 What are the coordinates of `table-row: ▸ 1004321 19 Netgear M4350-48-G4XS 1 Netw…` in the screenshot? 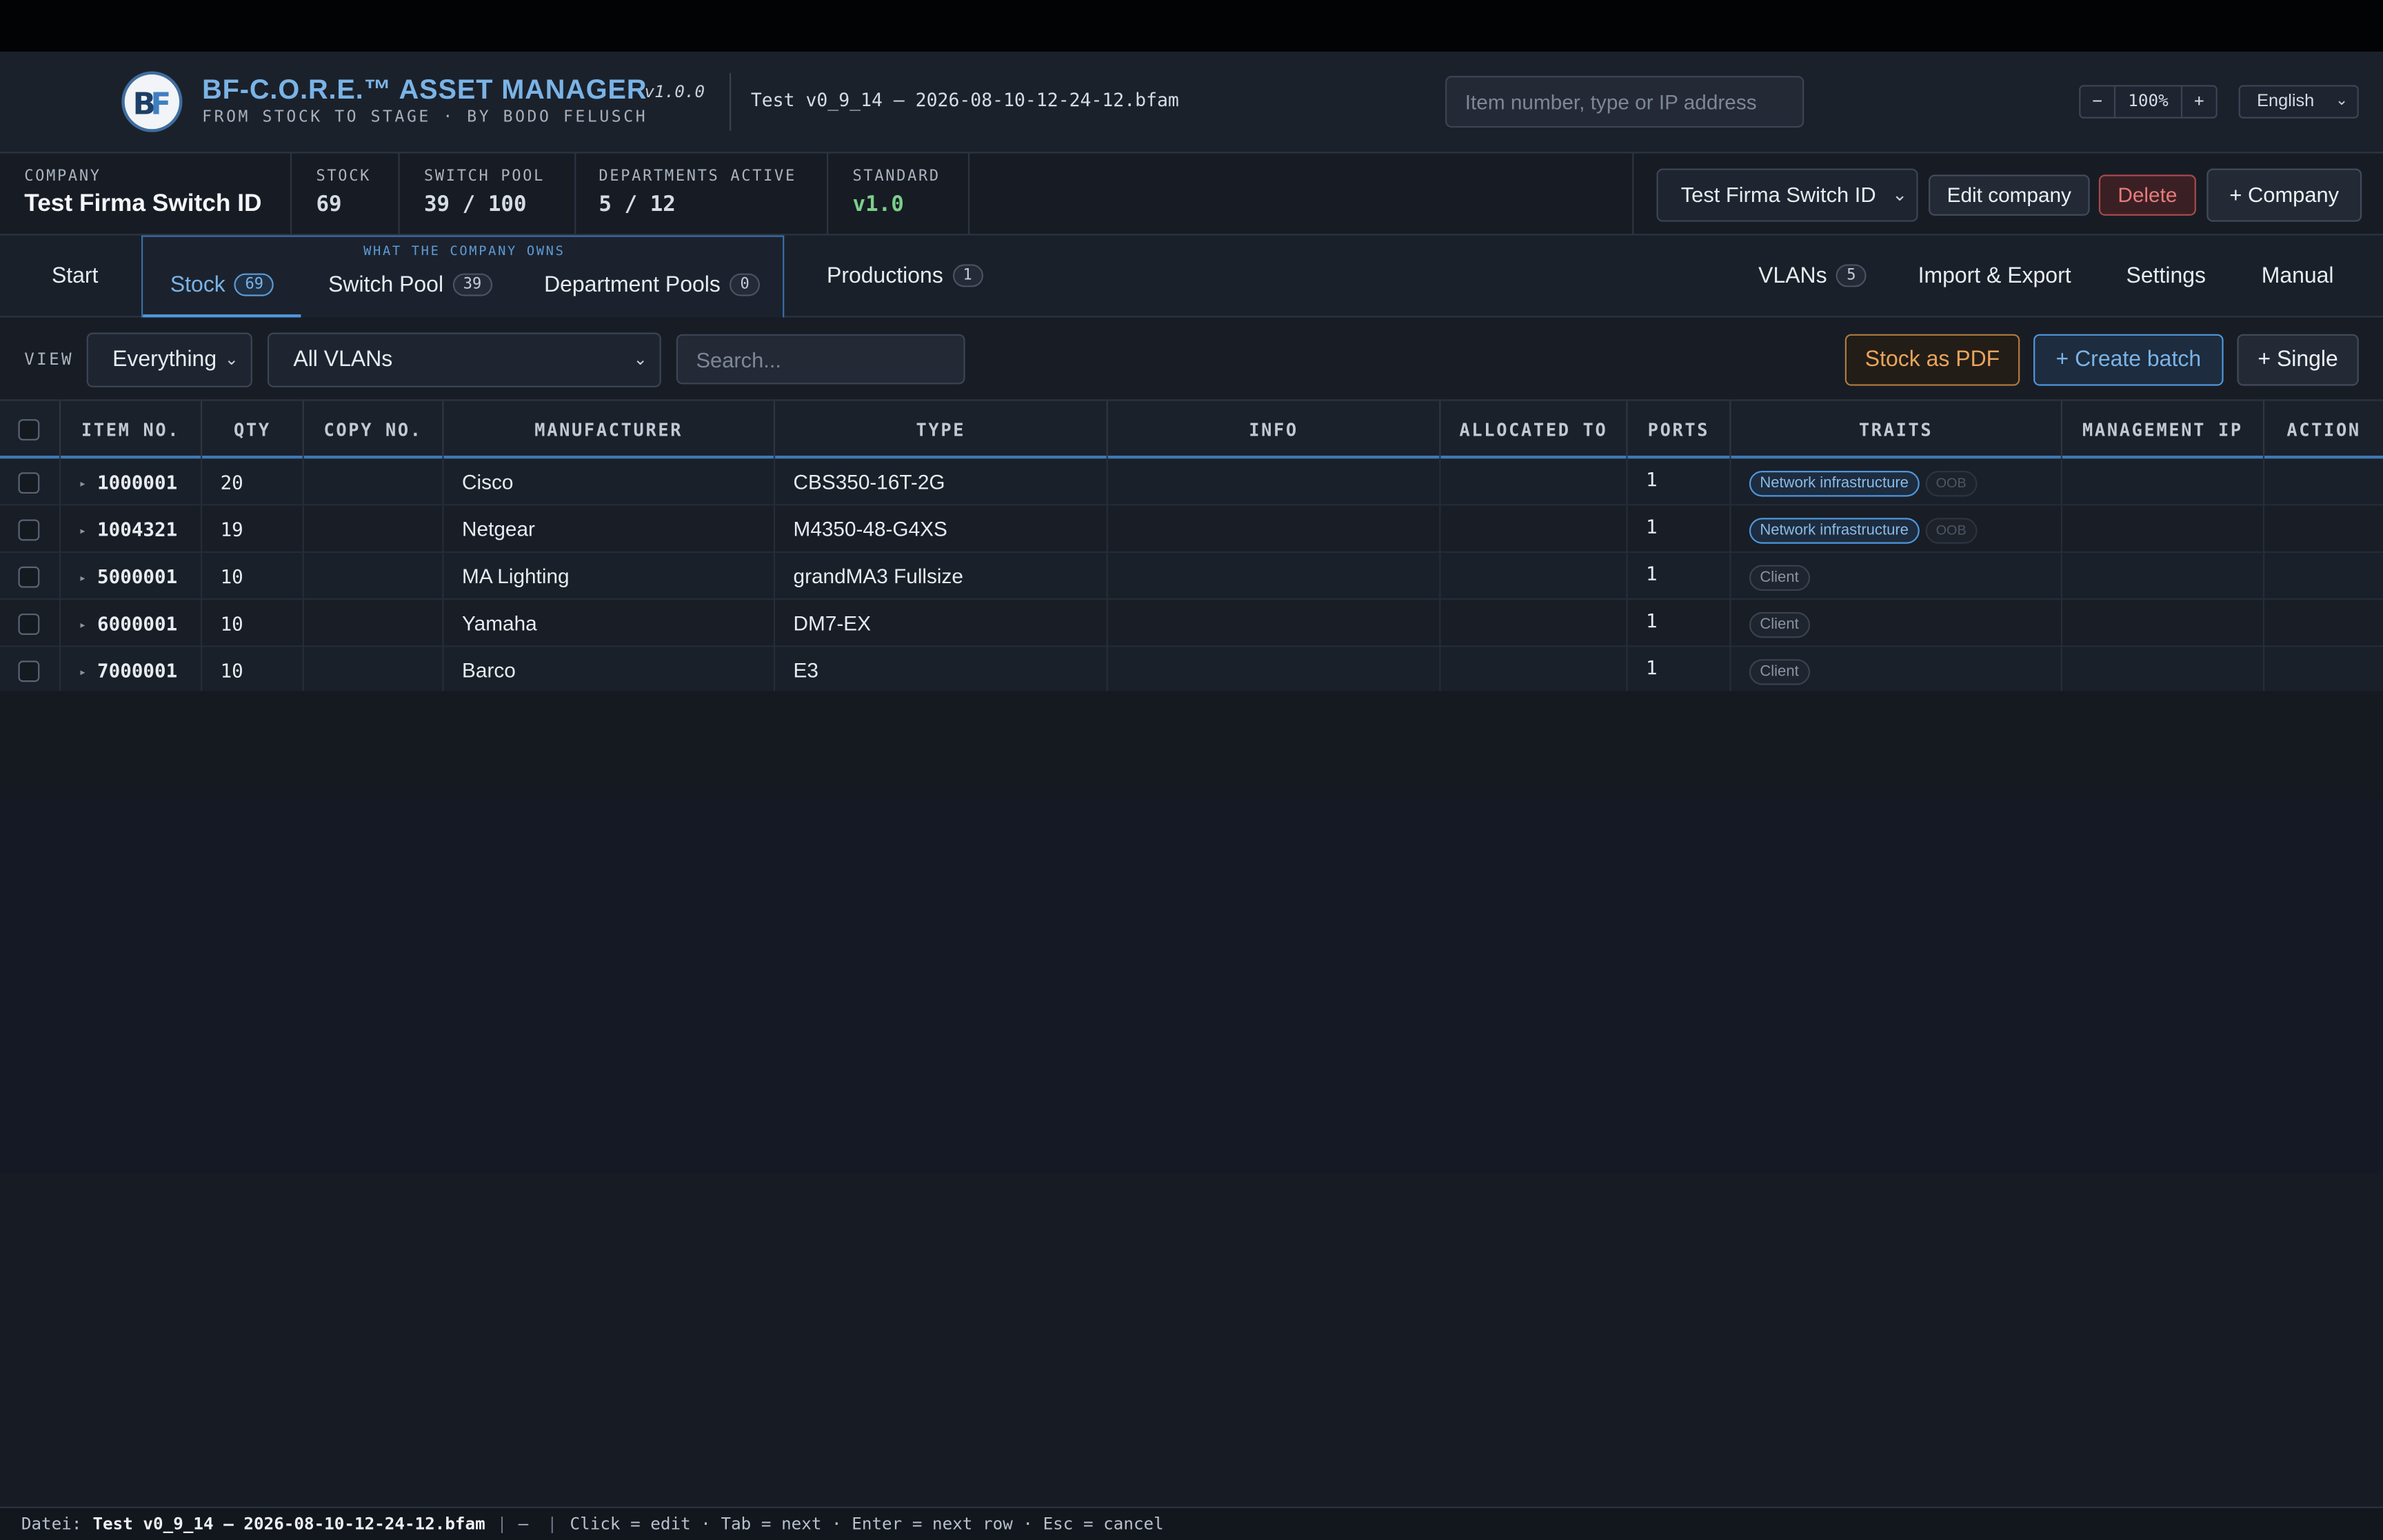 It's located at (1191, 529).